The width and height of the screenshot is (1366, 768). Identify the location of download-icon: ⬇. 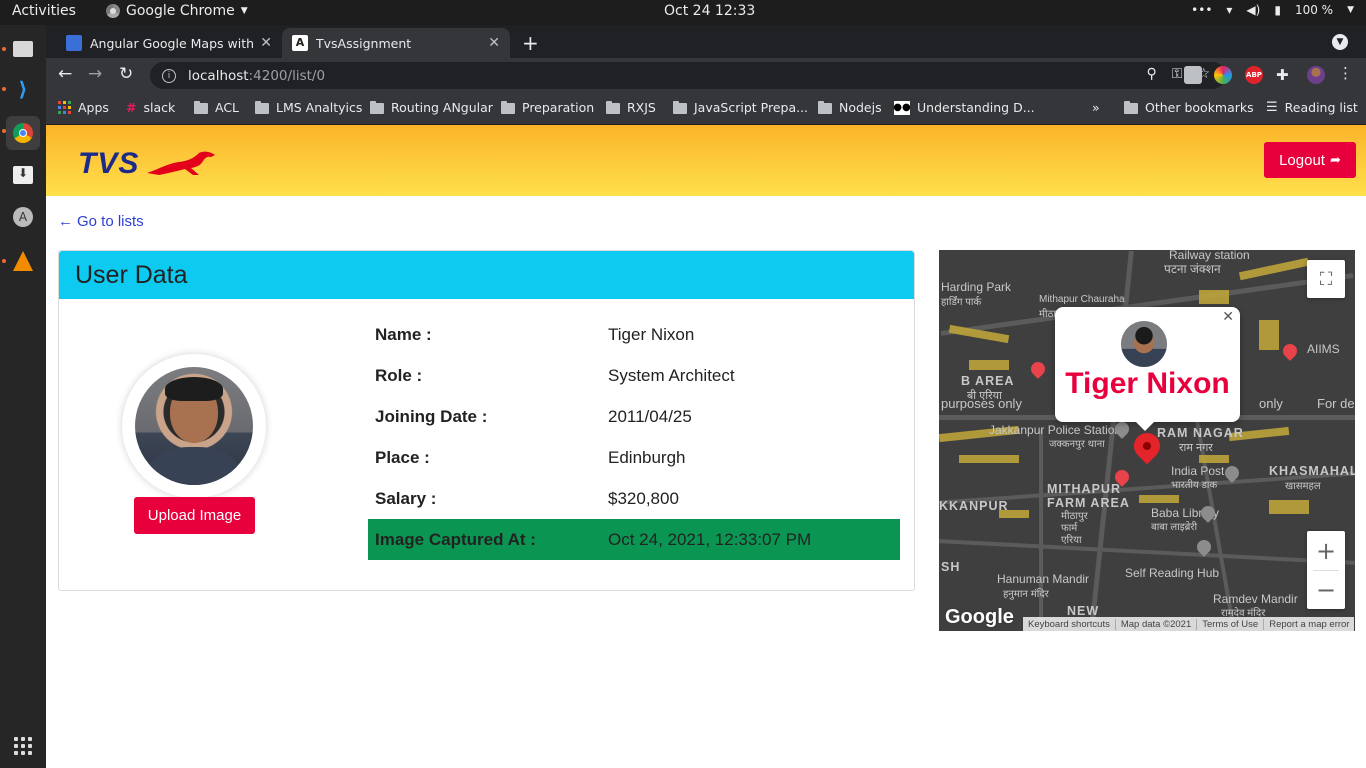
(23, 175).